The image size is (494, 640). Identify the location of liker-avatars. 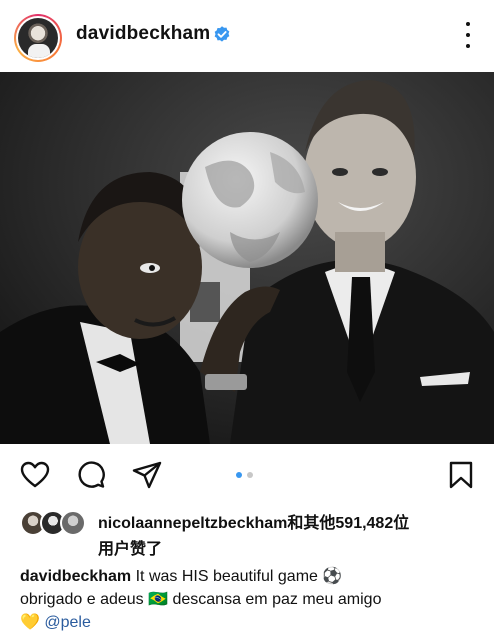
(55, 523).